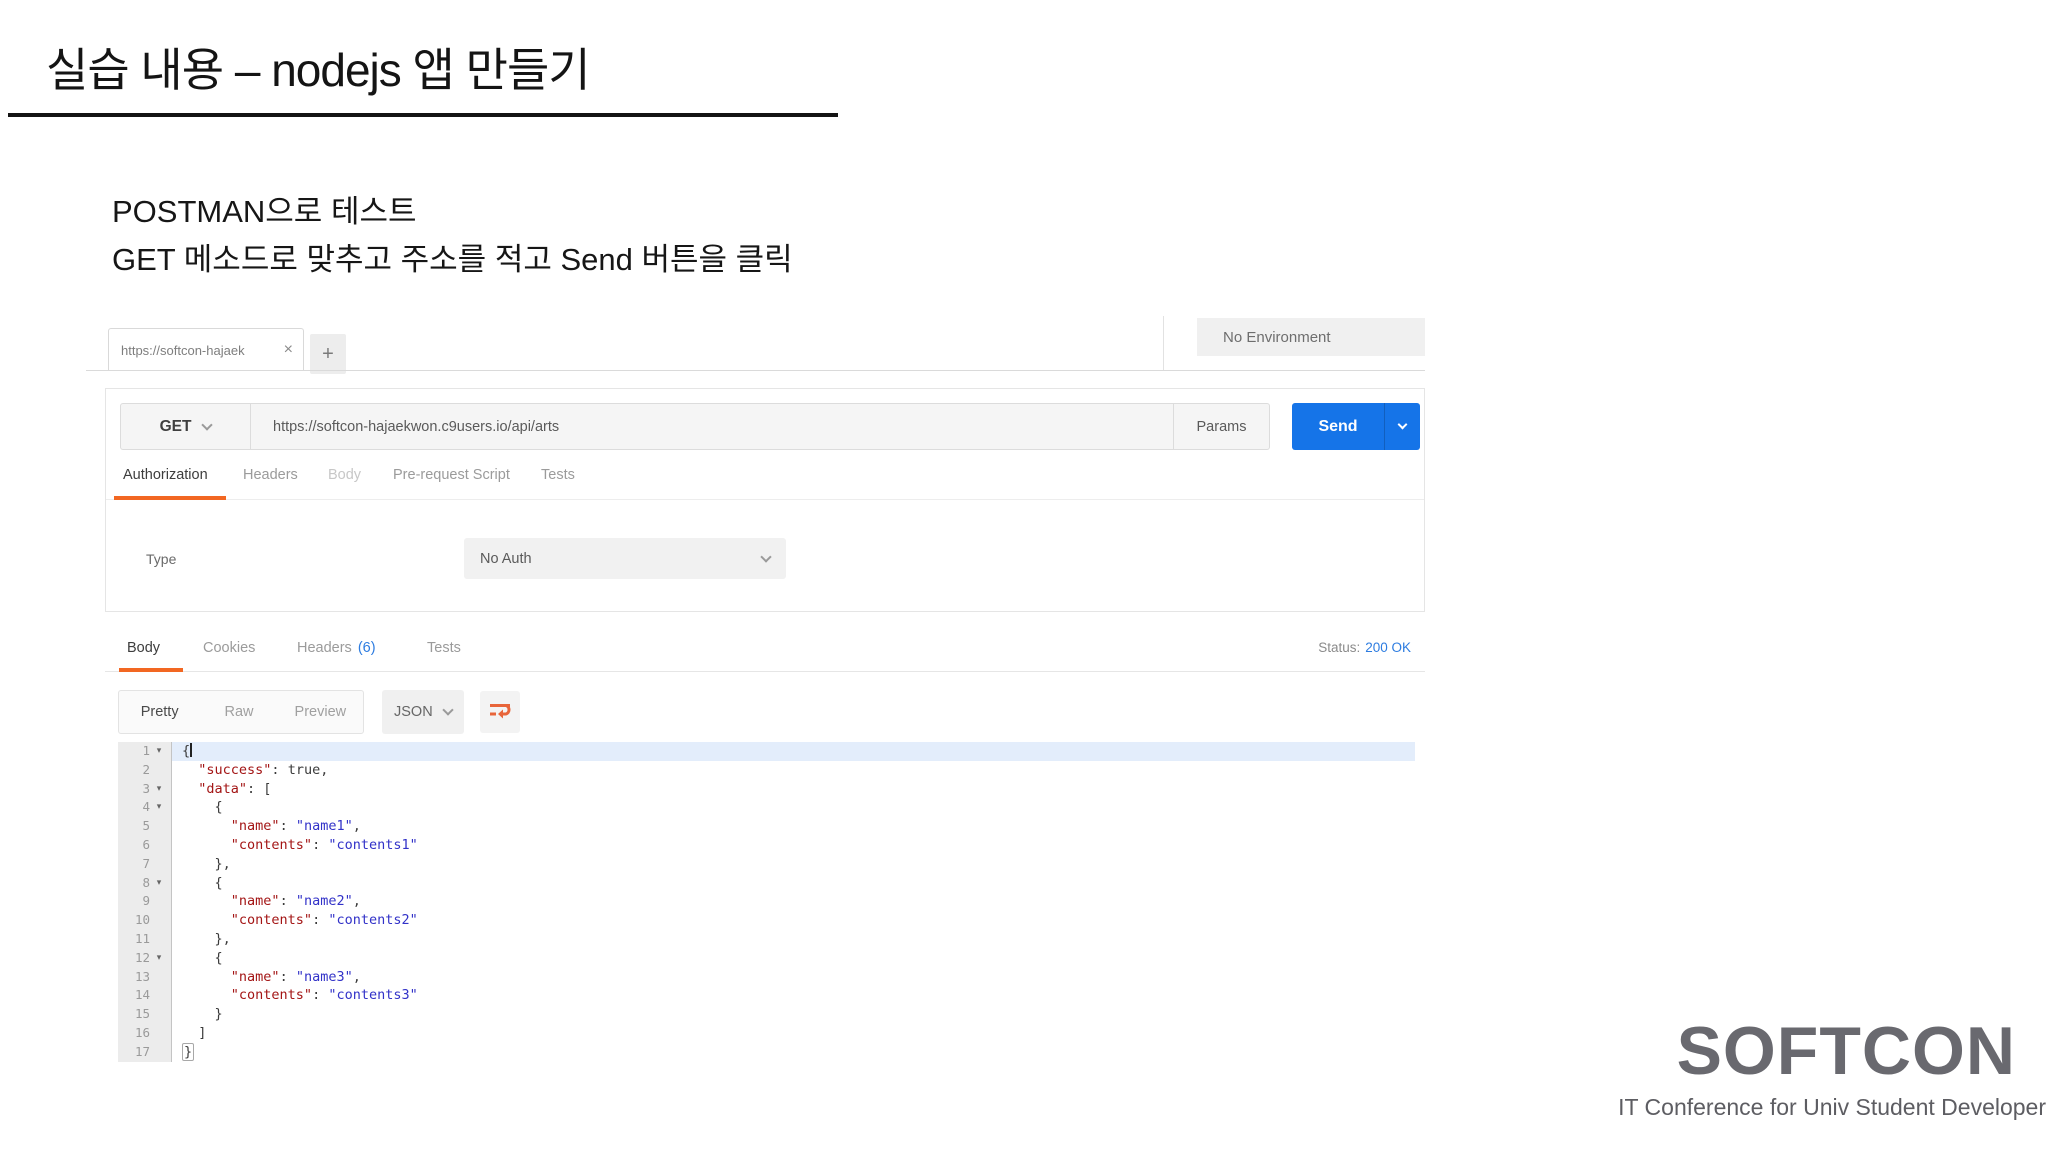  Describe the element at coordinates (766, 1014) in the screenshot. I see `code-line: 15 }` at that location.